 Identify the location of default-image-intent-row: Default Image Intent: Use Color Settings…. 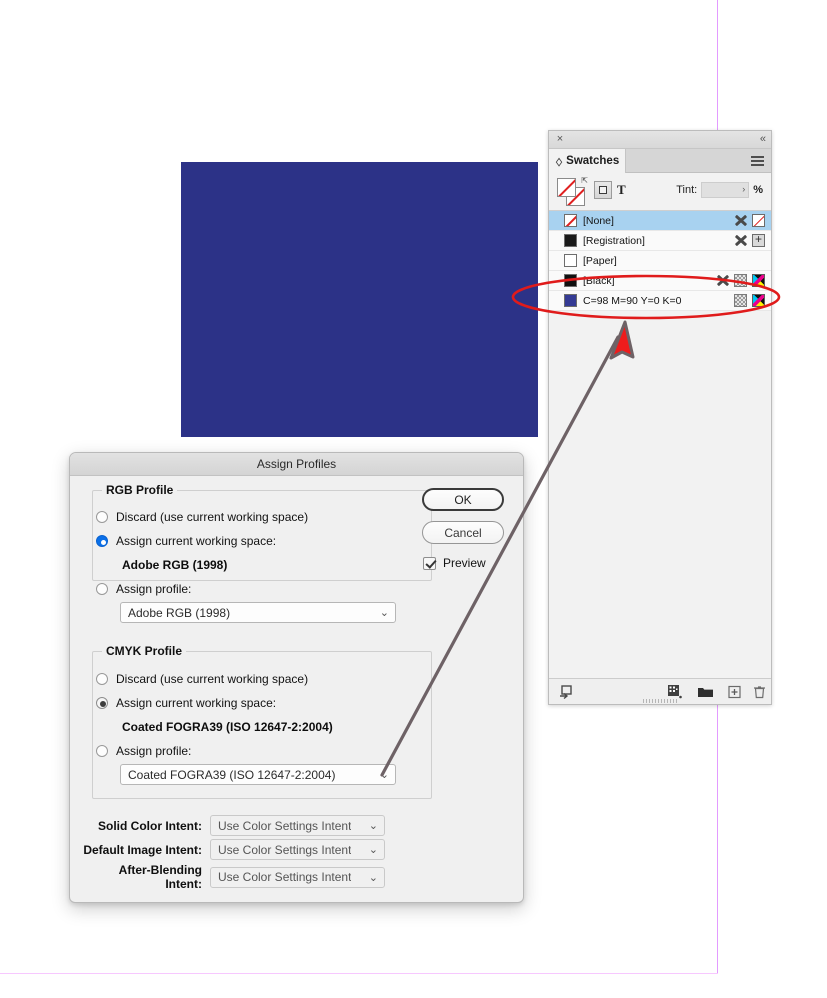
(232, 849).